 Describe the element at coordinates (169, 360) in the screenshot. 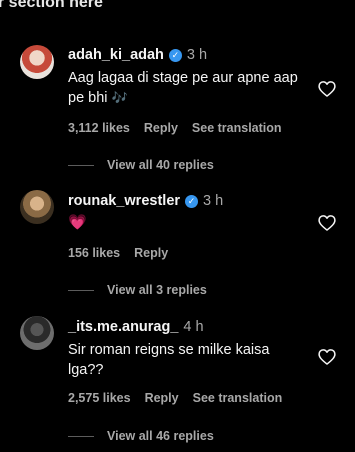

I see `comment-text: Sir roman reigns se milke kaisa lga??` at that location.